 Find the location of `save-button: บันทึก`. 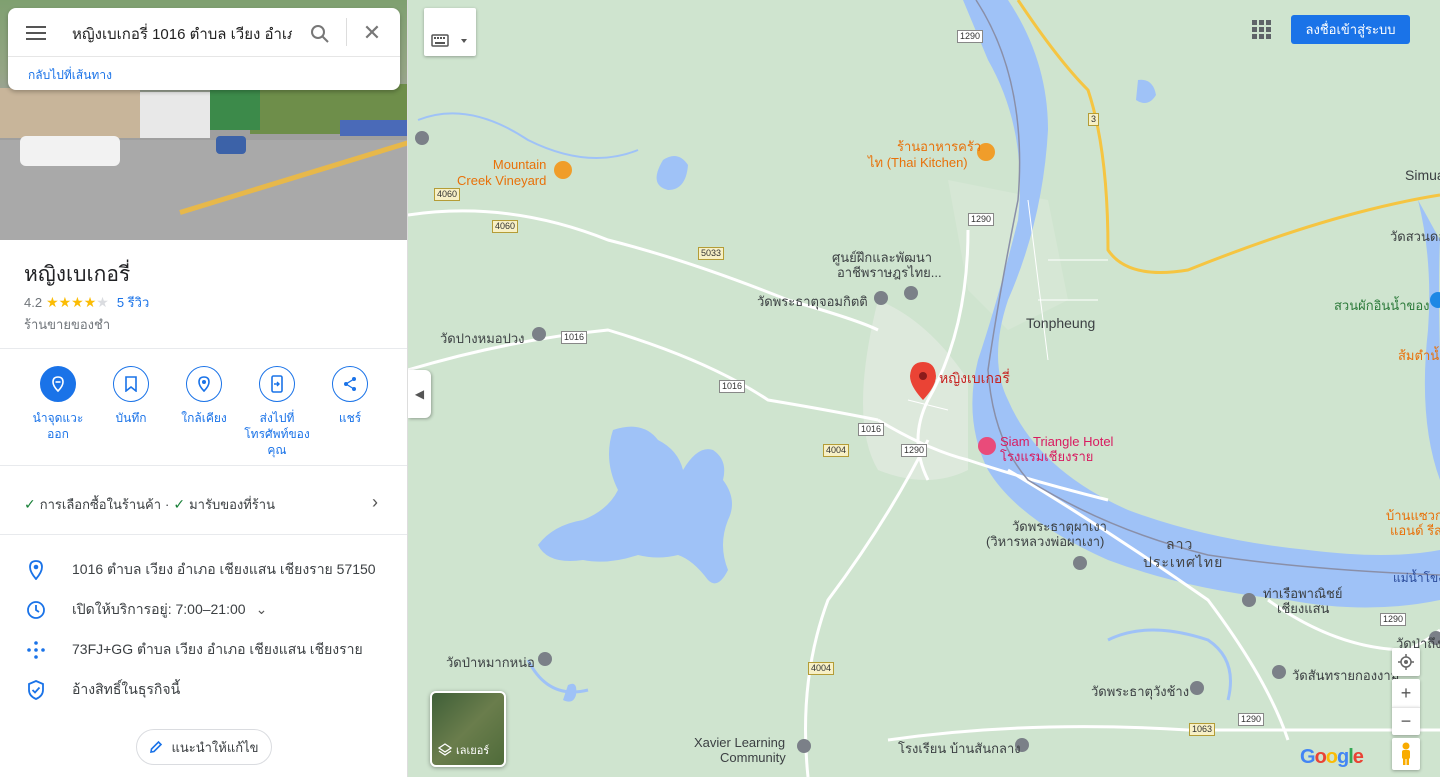

save-button: บันทึก is located at coordinates (131, 396).